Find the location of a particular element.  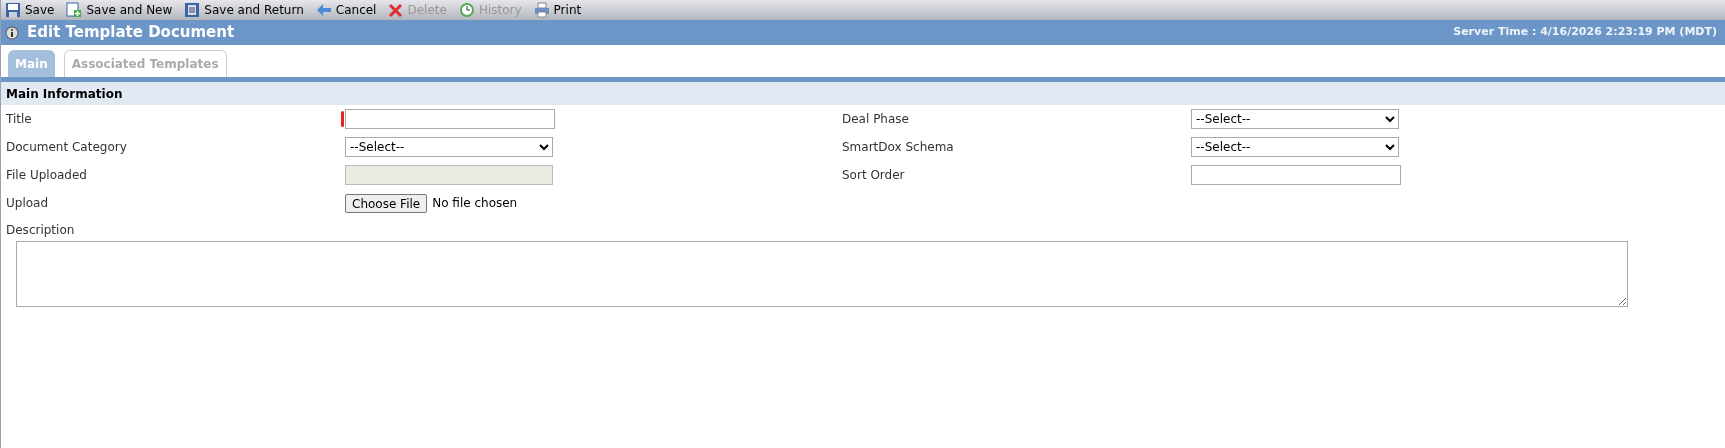

document-plus-icon is located at coordinates (74, 10).